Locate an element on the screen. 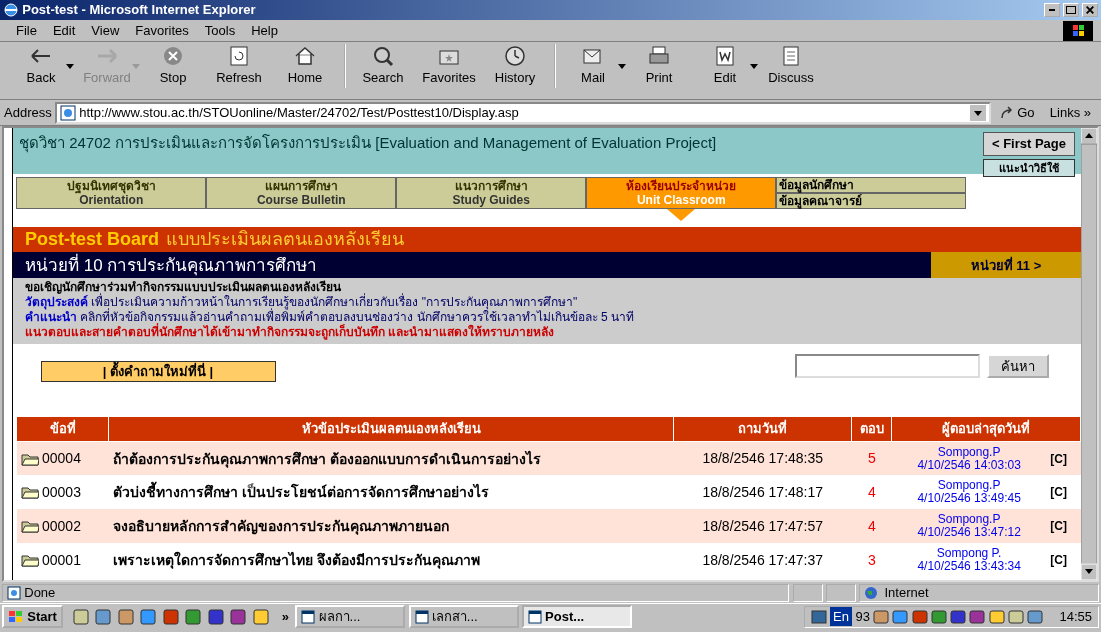  go-button: Go is located at coordinates (1017, 112).